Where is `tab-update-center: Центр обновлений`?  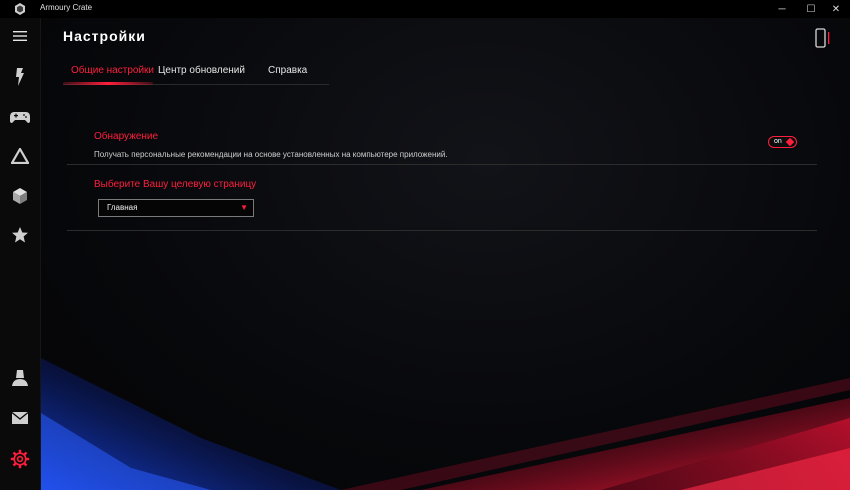
tab-update-center: Центр обновлений is located at coordinates (201, 70).